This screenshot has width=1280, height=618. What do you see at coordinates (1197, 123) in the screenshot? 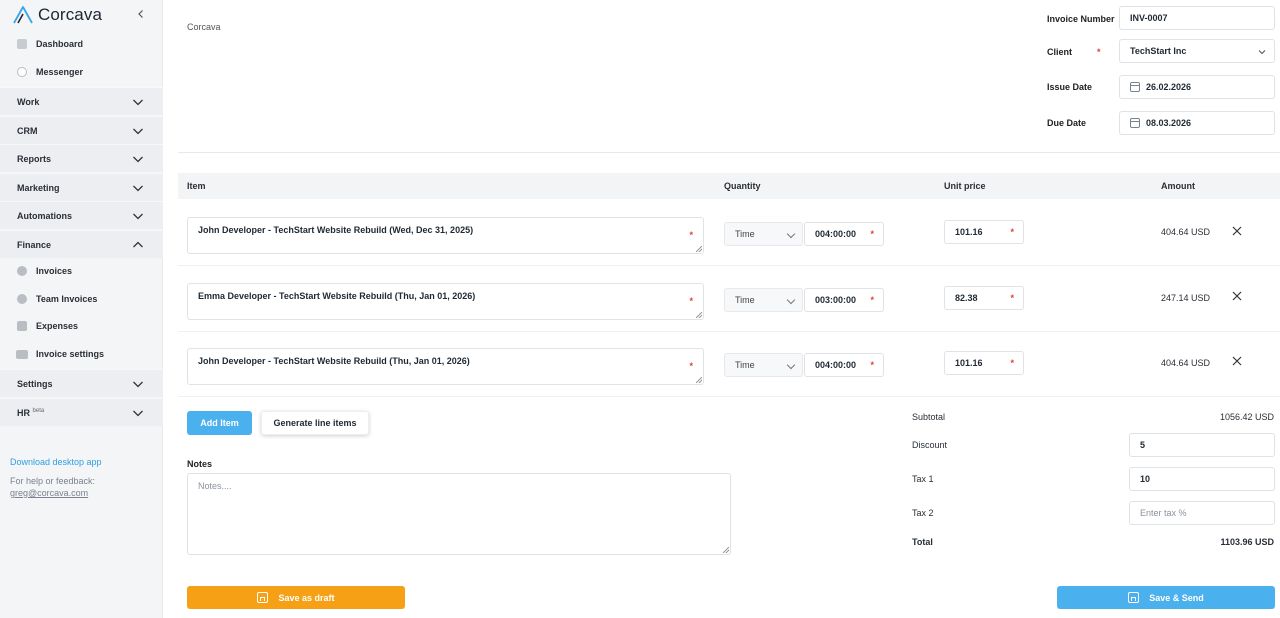
I see `due-date-input: 08.03.2026` at bounding box center [1197, 123].